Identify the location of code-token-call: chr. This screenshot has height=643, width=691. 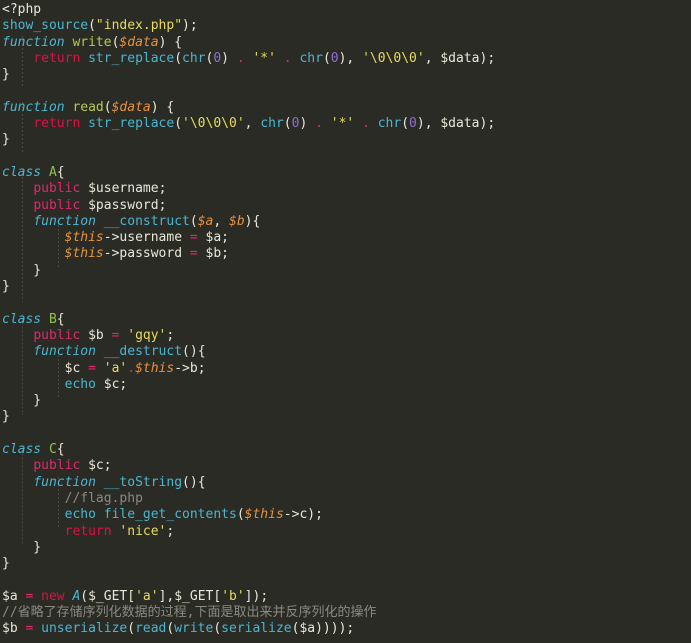
(389, 124).